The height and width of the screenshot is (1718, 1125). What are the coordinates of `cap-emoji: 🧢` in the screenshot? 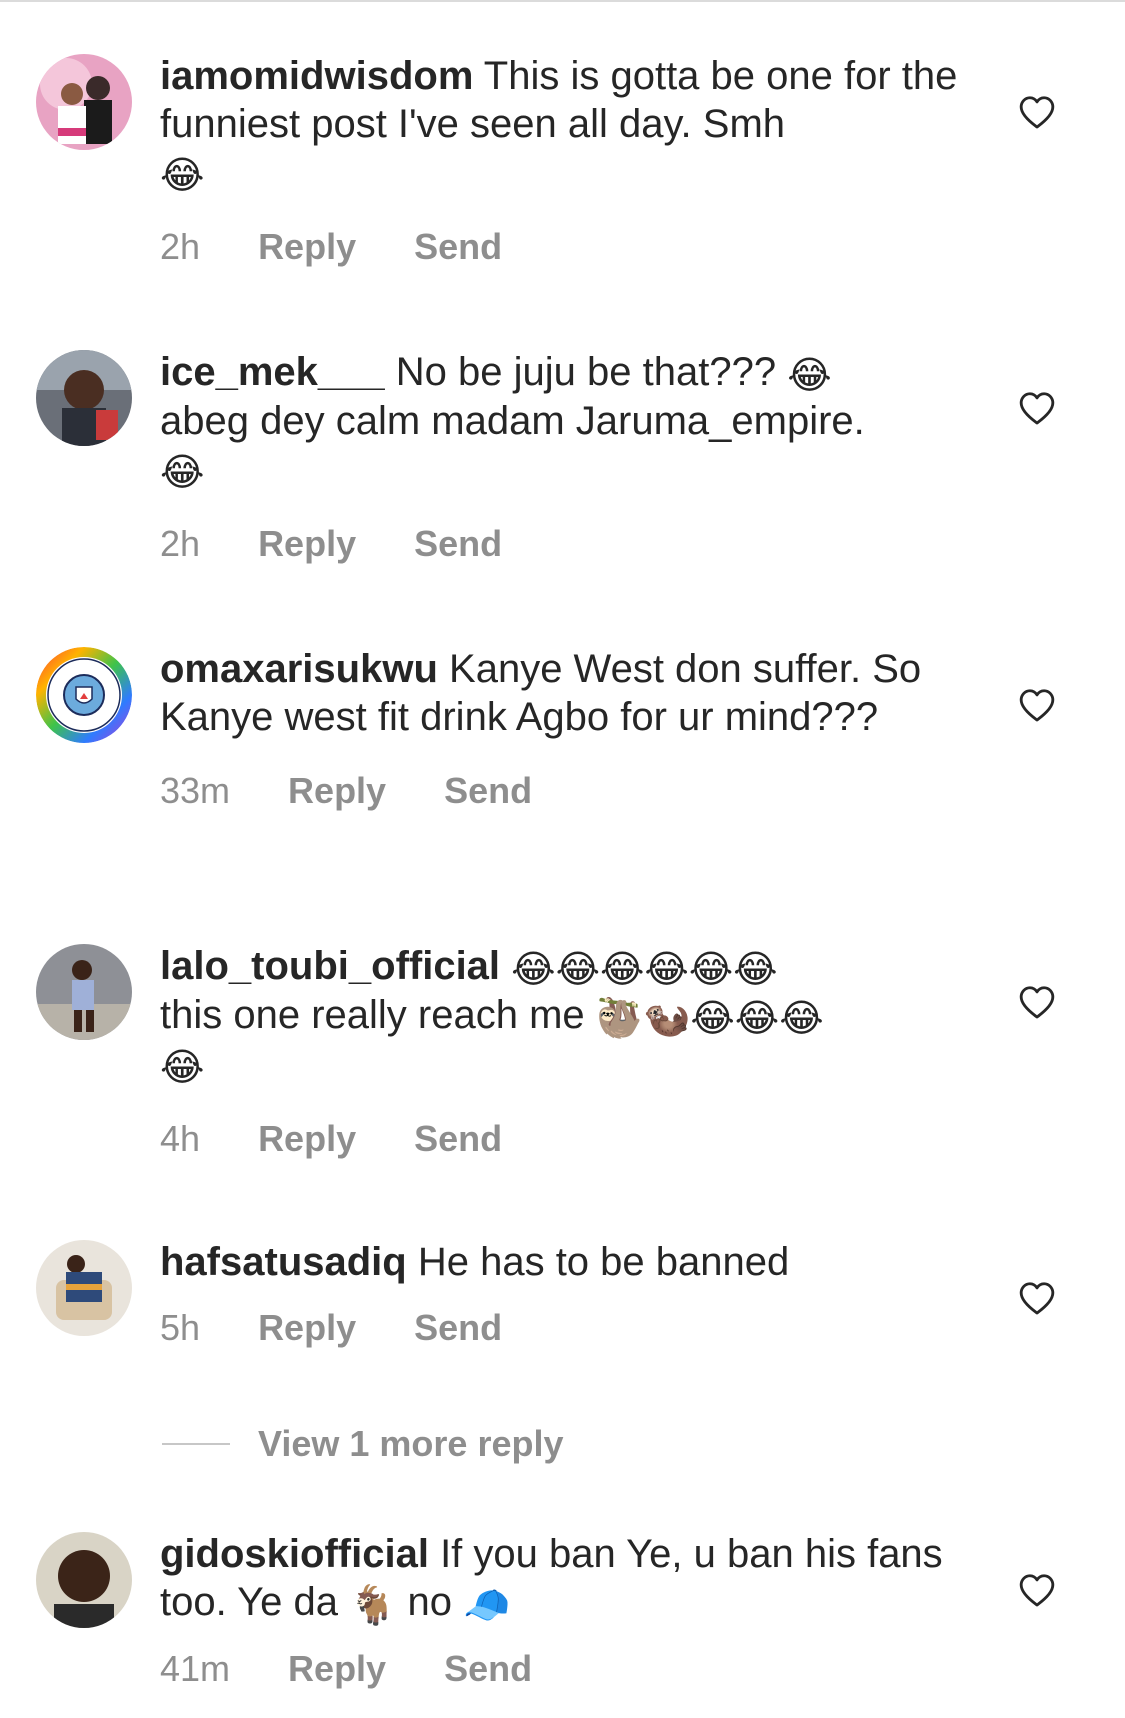 It's located at (487, 1605).